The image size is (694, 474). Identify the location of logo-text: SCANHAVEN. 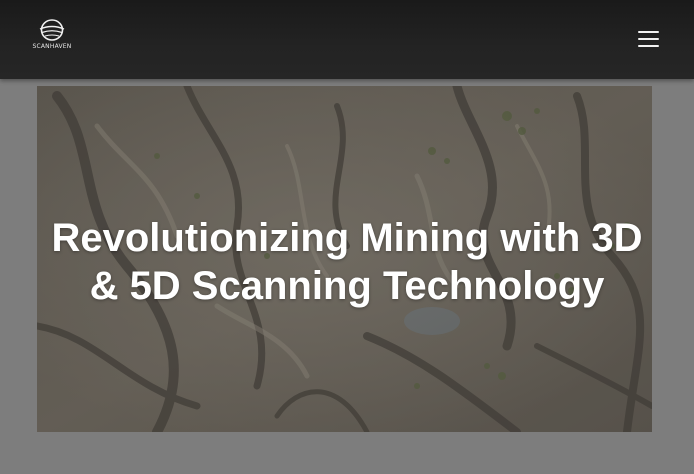
(52, 46).